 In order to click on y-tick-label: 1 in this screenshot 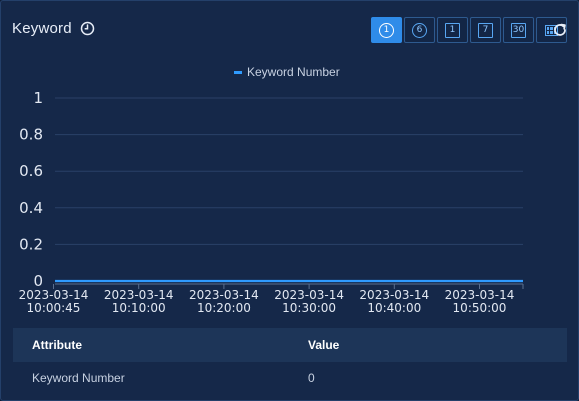, I will do `click(38, 98)`.